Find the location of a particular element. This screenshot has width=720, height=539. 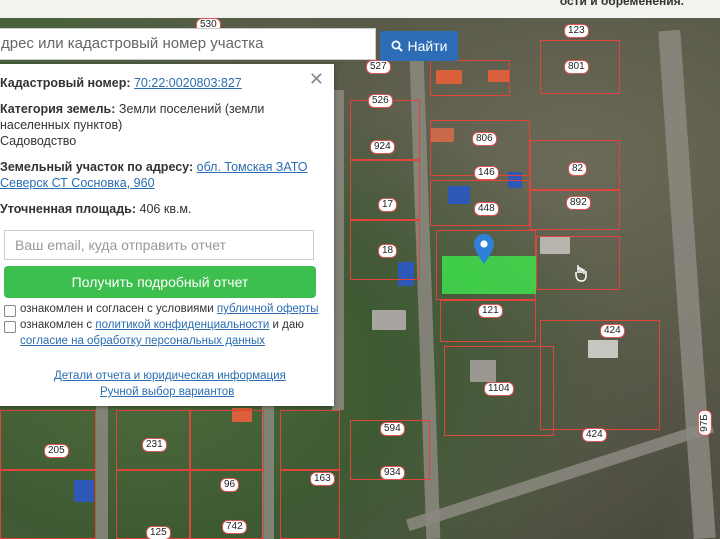

area-label: Уточненная площадь: is located at coordinates (68, 209).